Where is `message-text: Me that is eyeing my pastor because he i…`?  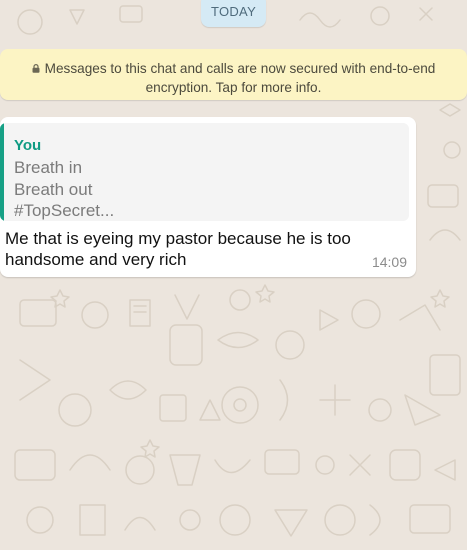
message-text: Me that is eyeing my pastor because he i… is located at coordinates (185, 249).